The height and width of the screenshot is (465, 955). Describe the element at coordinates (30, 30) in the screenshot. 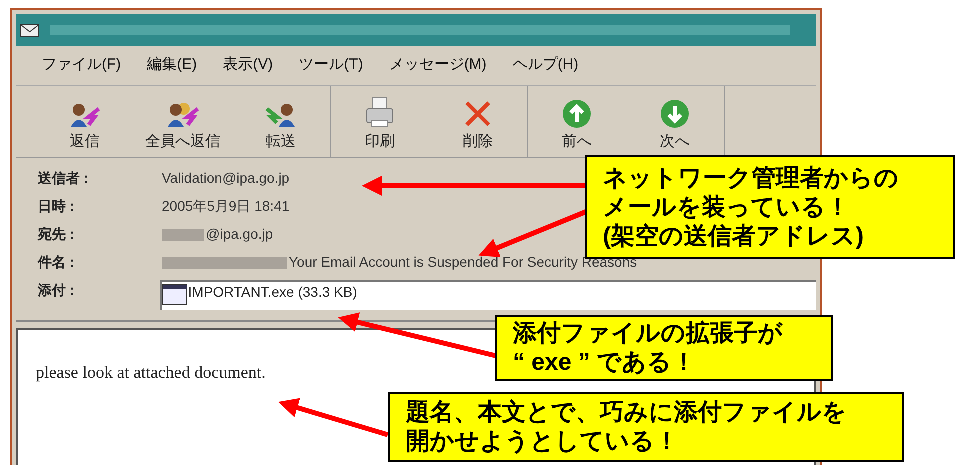

I see `envelope-icon` at that location.